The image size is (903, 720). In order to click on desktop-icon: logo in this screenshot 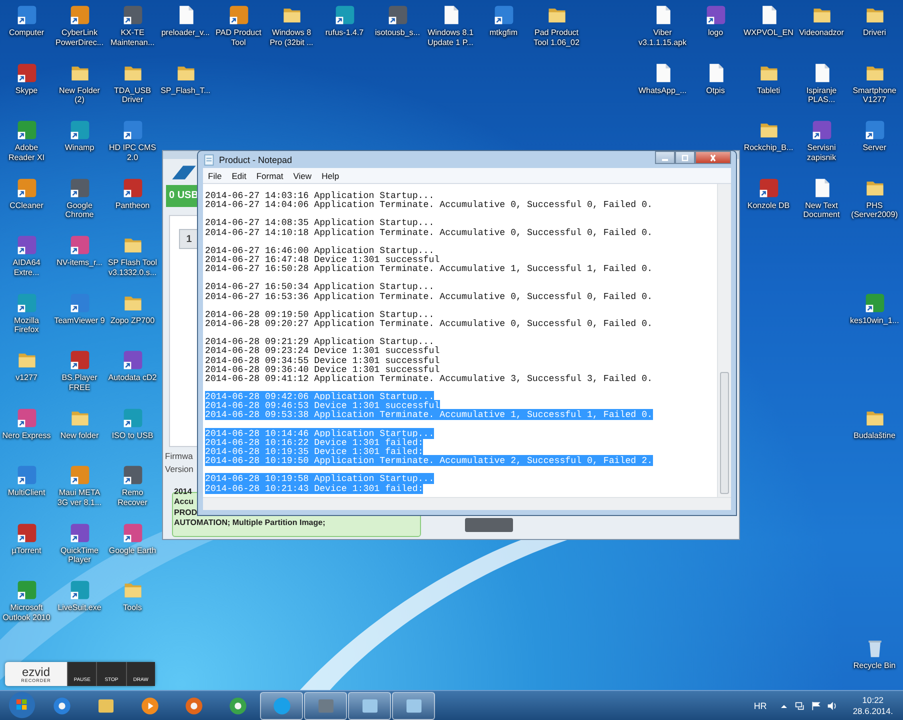, I will do `click(715, 29)`.